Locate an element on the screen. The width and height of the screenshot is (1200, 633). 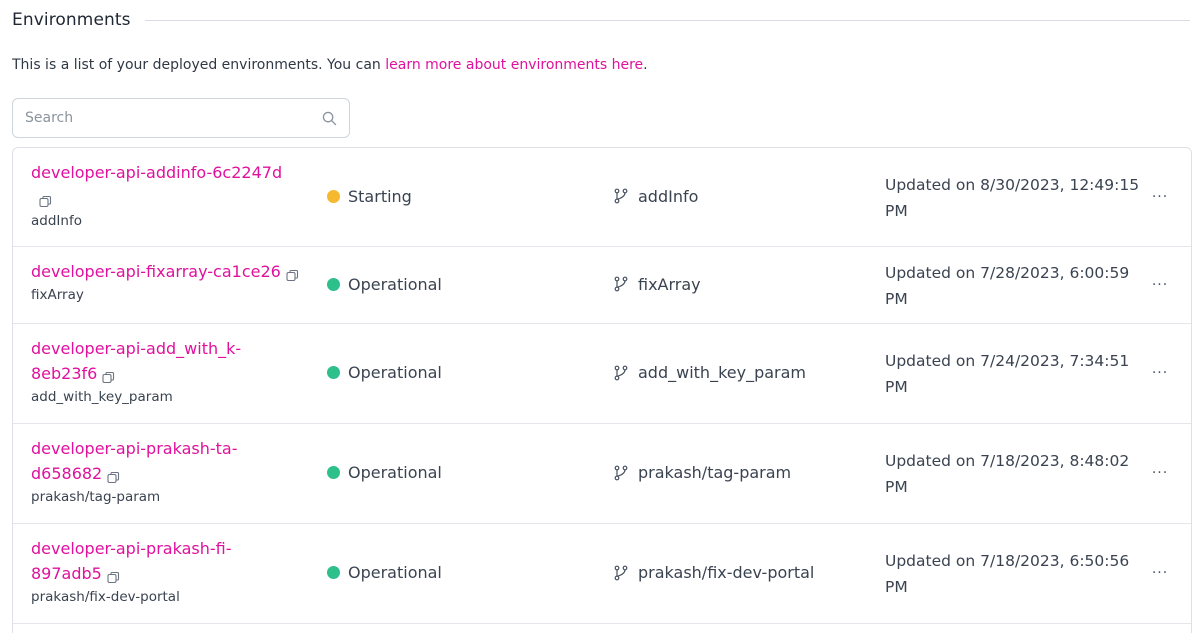
updated-line1: Updated on 7/28/2023, 6:00:59 is located at coordinates (1007, 272).